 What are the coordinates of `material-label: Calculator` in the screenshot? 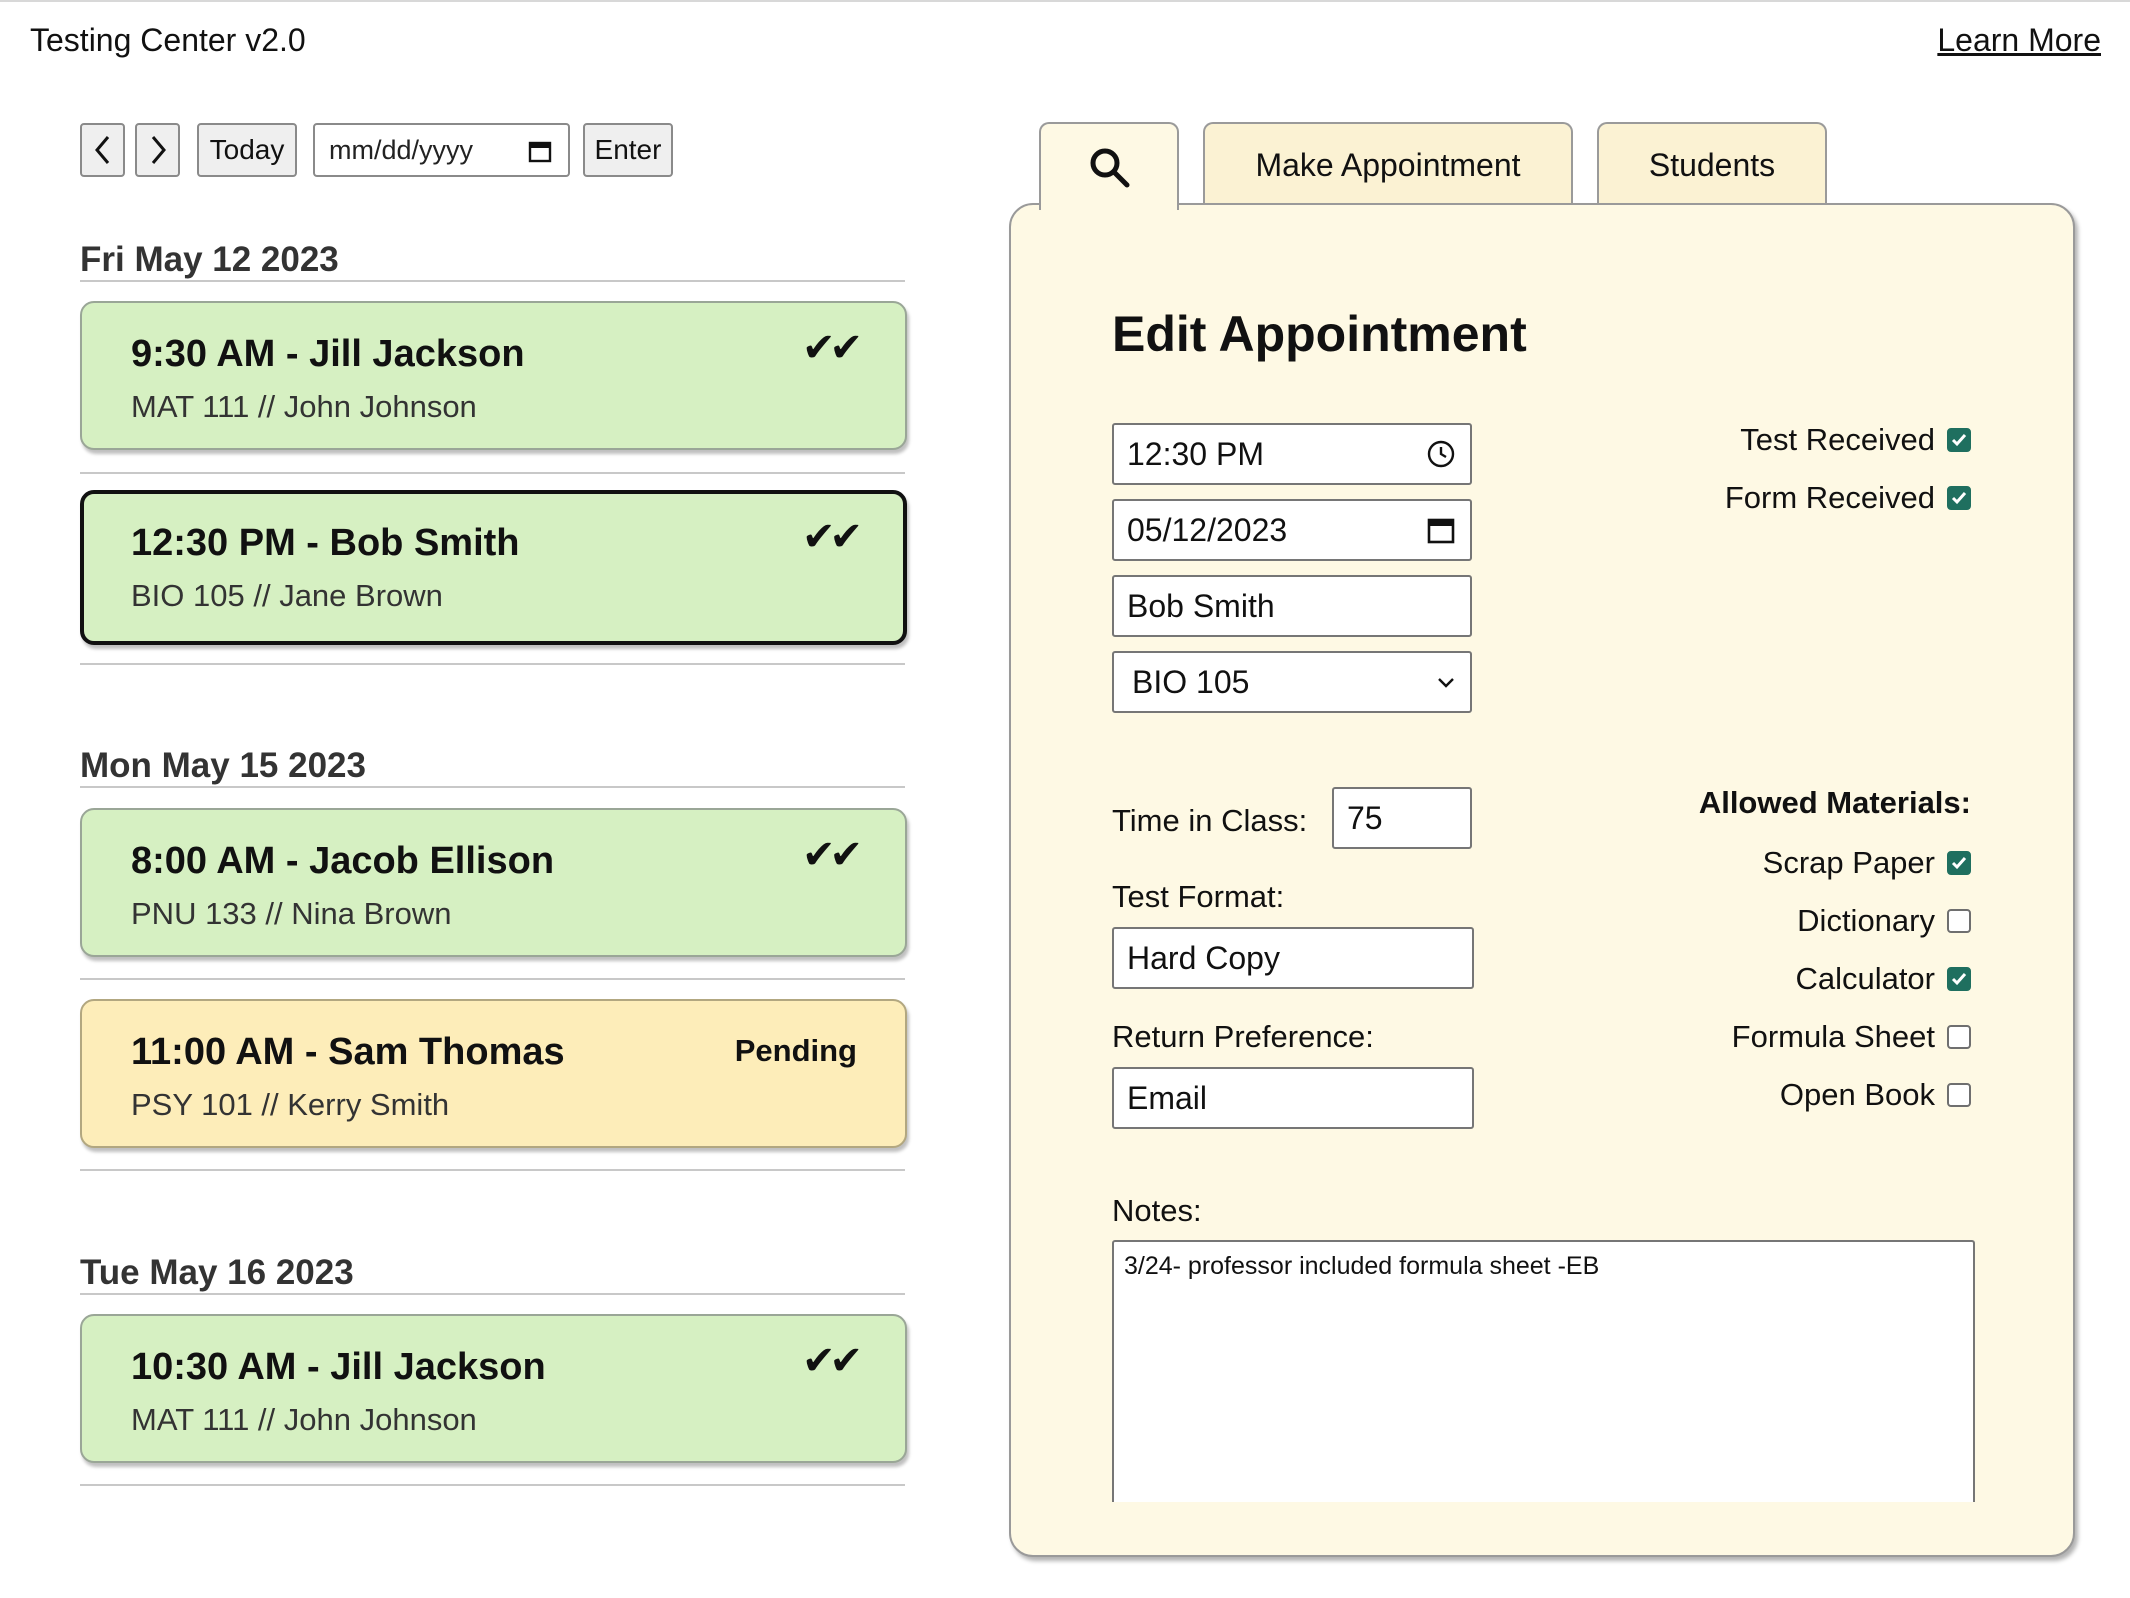 It's located at (1865, 978).